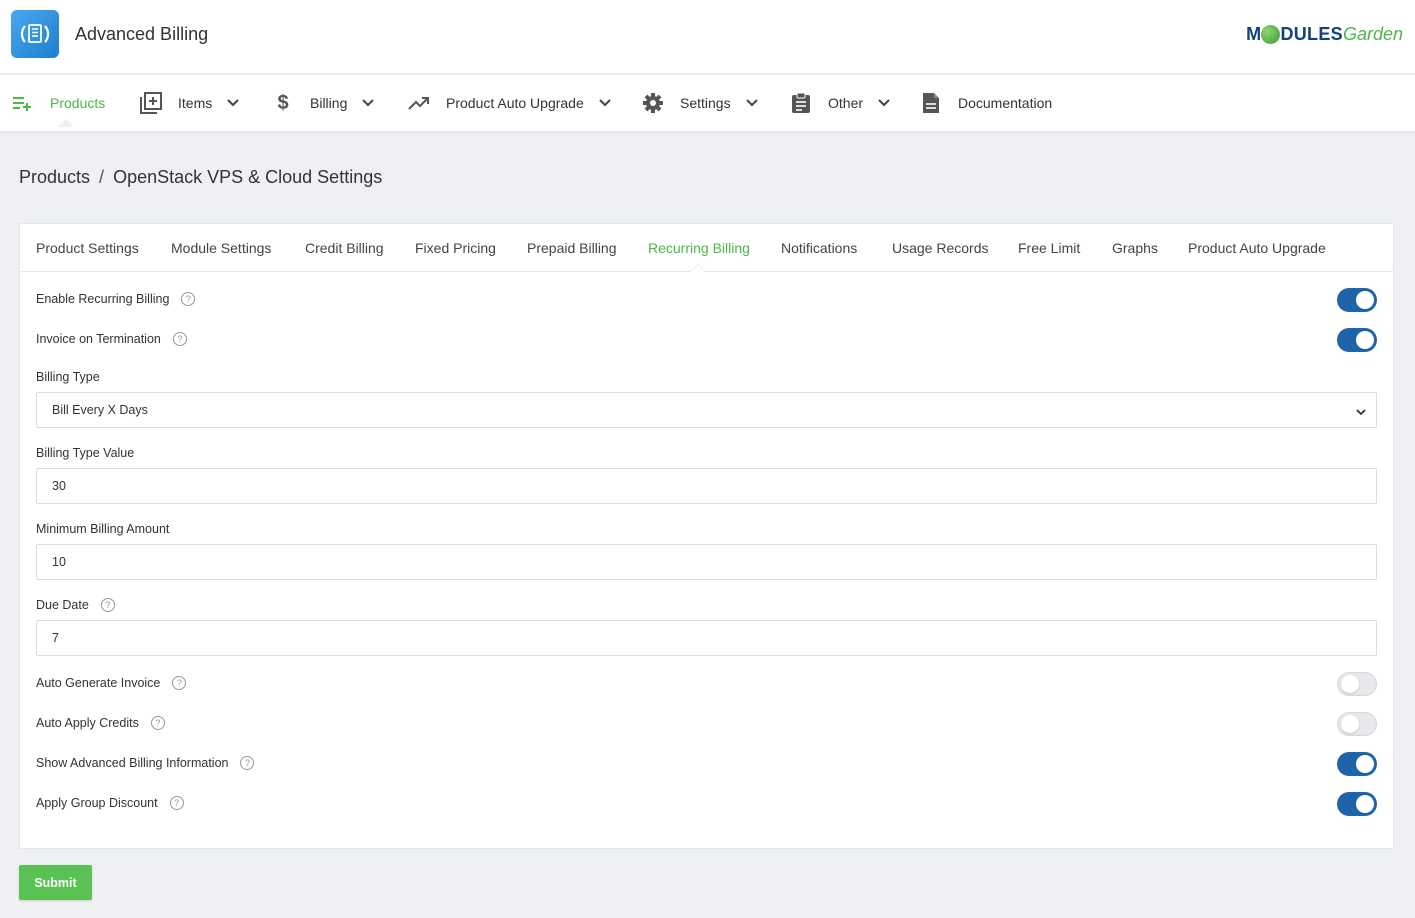  What do you see at coordinates (653, 103) in the screenshot?
I see `gear-icon` at bounding box center [653, 103].